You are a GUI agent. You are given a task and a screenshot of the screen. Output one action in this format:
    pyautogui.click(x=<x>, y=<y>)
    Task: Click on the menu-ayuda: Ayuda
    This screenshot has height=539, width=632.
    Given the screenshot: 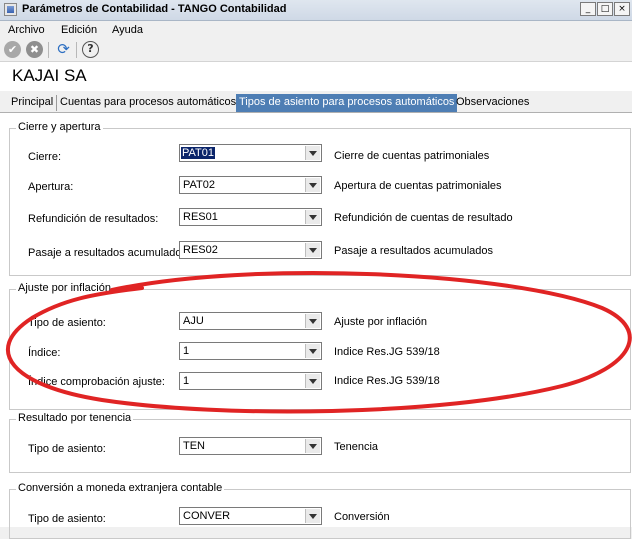 What is the action you would take?
    pyautogui.click(x=127, y=30)
    